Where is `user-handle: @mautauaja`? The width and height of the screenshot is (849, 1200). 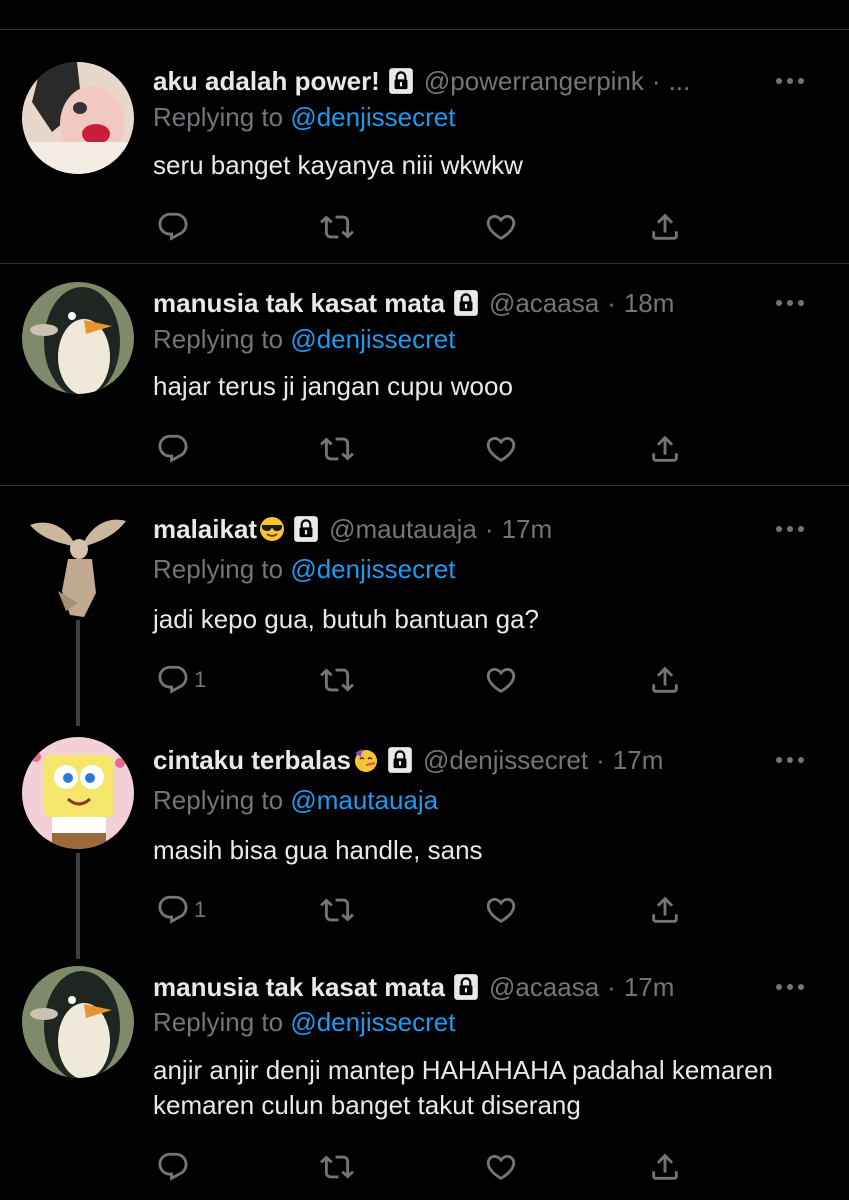 user-handle: @mautauaja is located at coordinates (403, 529).